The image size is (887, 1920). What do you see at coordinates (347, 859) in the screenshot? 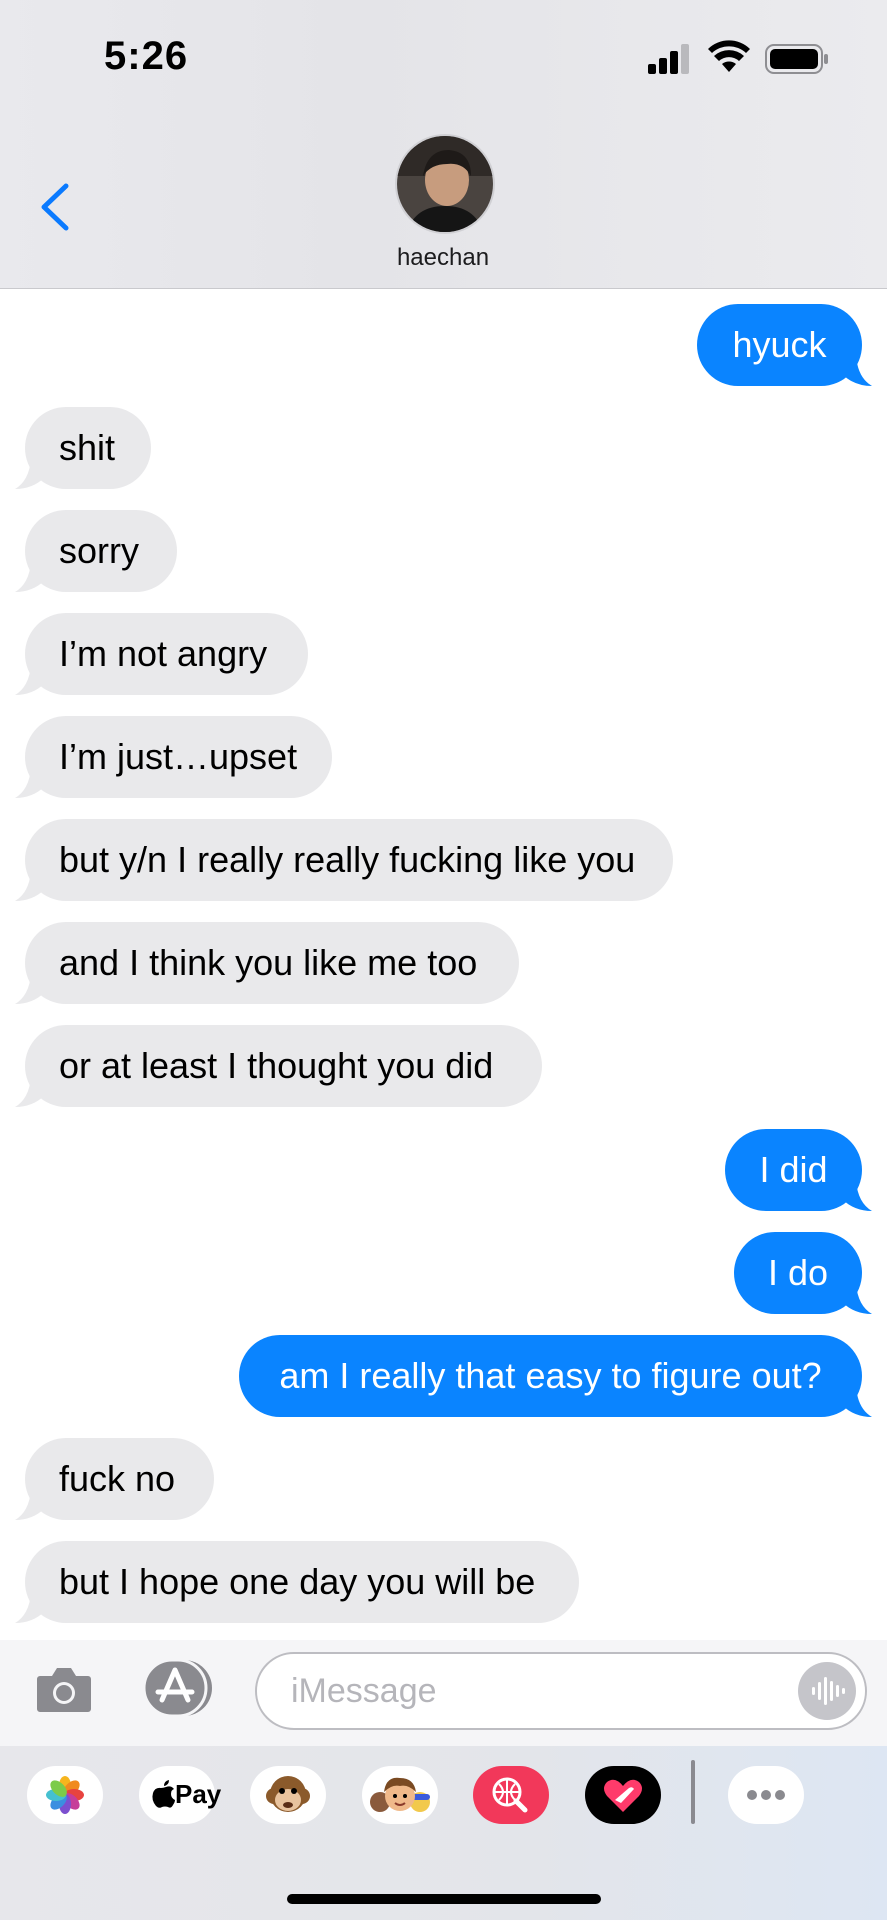
I see `message-text: but y/n I really really fucking like you` at bounding box center [347, 859].